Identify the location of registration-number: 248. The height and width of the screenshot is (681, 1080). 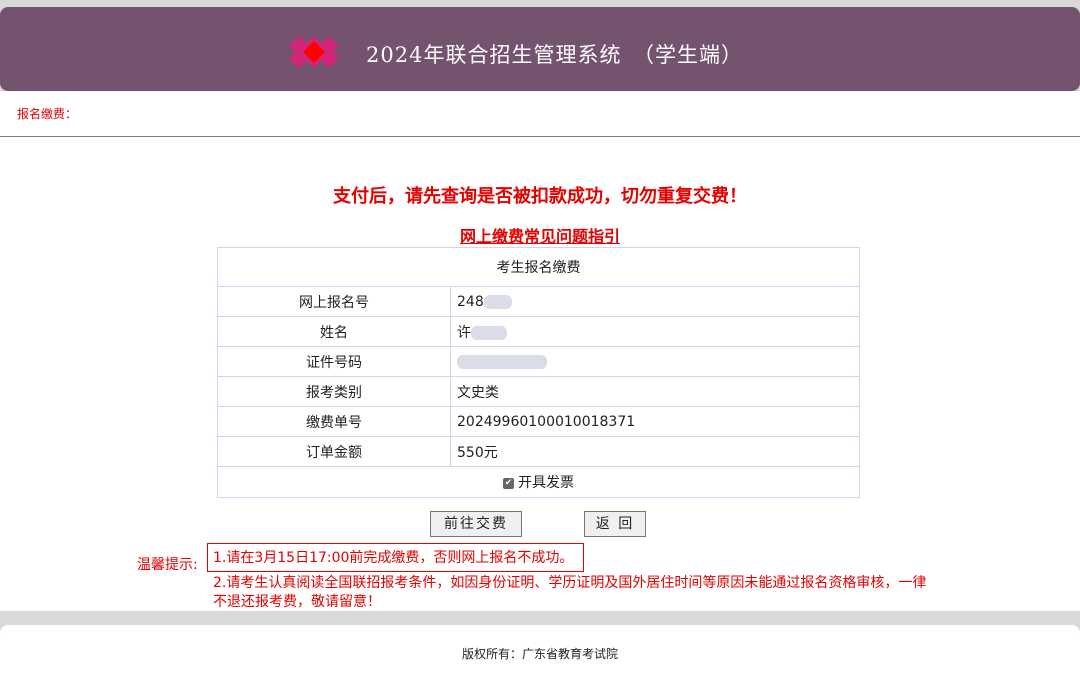
(470, 301).